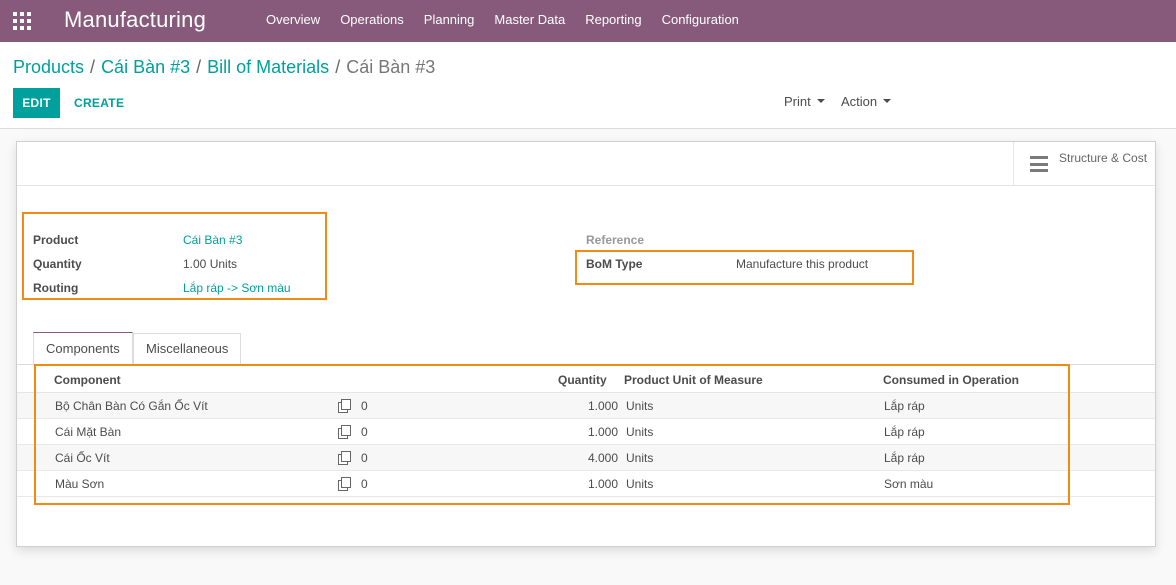  What do you see at coordinates (293, 21) in the screenshot?
I see `menu-overview: Overview` at bounding box center [293, 21].